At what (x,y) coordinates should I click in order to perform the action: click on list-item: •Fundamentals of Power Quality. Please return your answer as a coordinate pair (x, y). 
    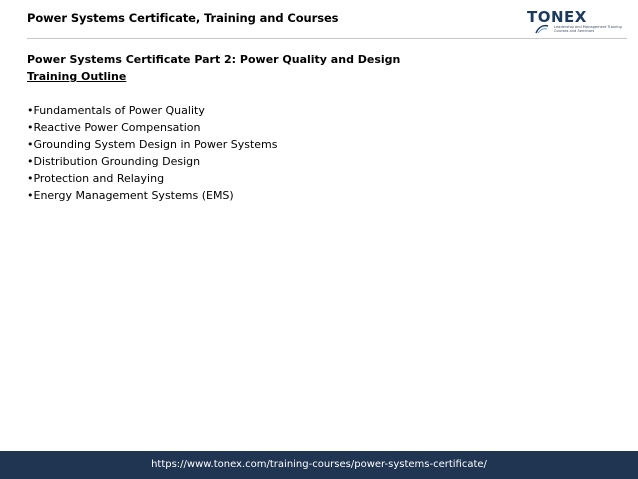
    Looking at the image, I should click on (116, 110).